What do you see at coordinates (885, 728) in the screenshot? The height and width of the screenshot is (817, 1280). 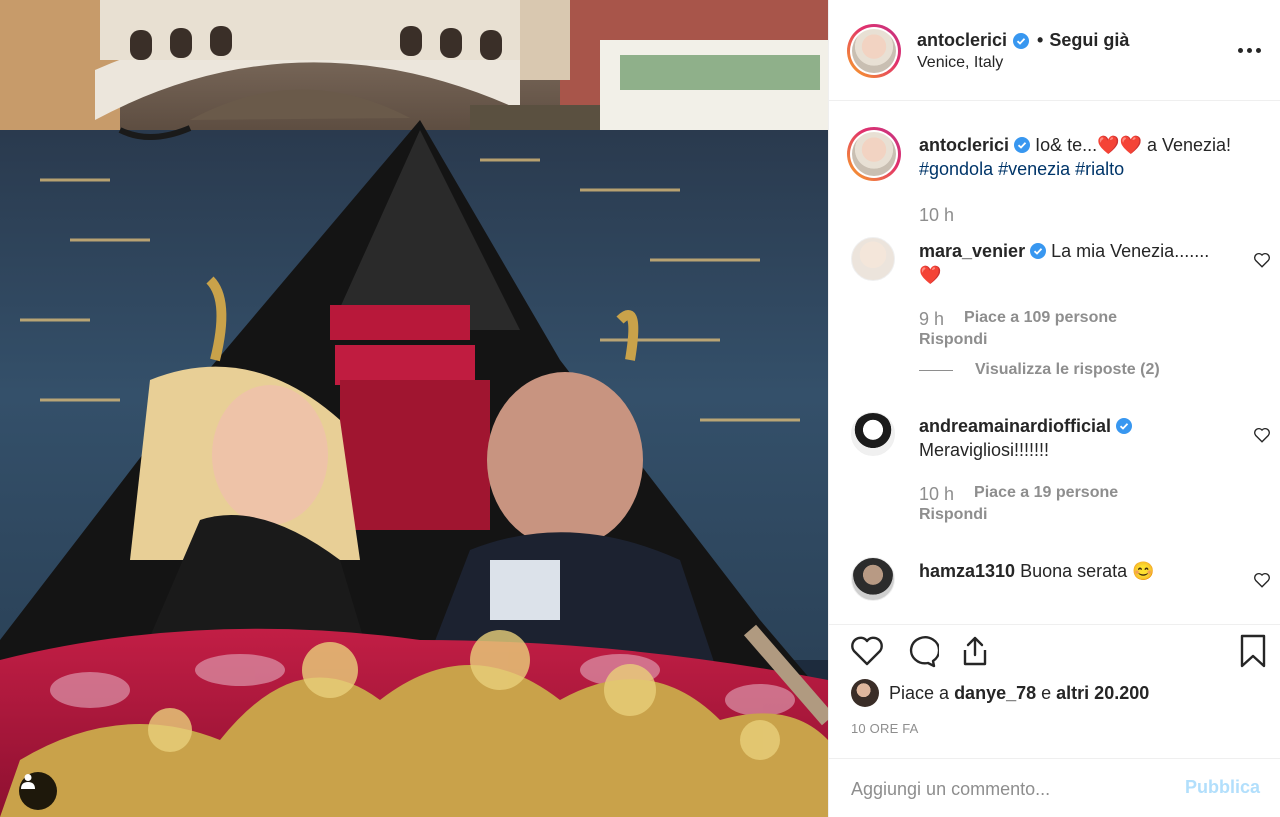 I see `post-timestamp: 10 ORE FA` at bounding box center [885, 728].